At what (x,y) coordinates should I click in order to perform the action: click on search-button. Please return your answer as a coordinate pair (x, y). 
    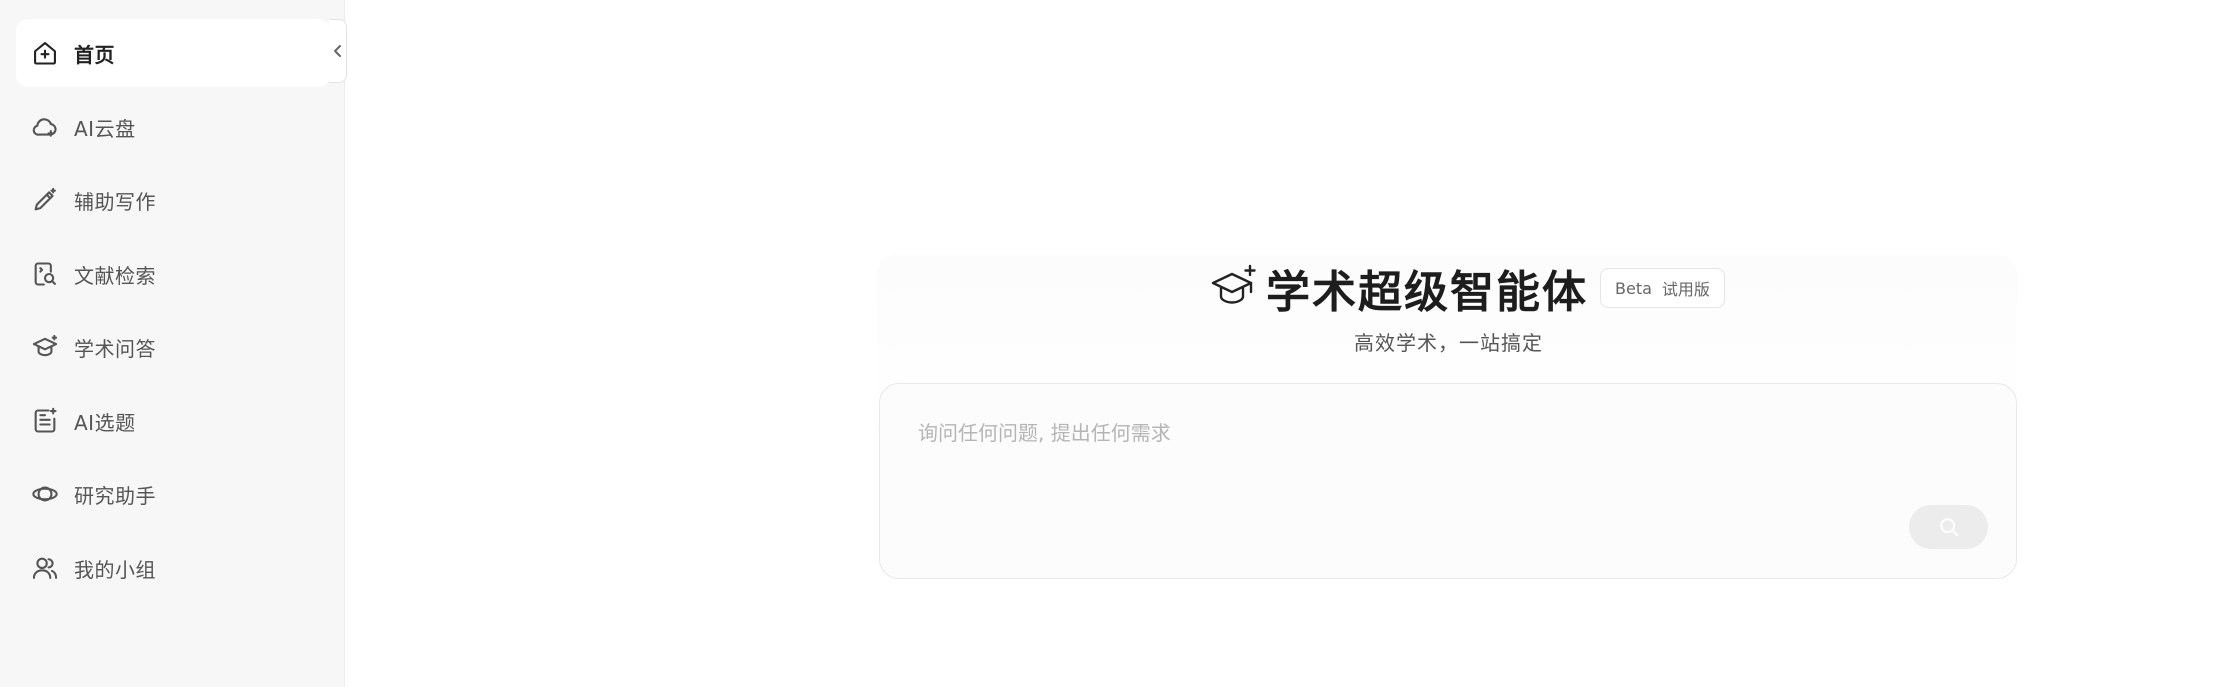
    Looking at the image, I should click on (1948, 527).